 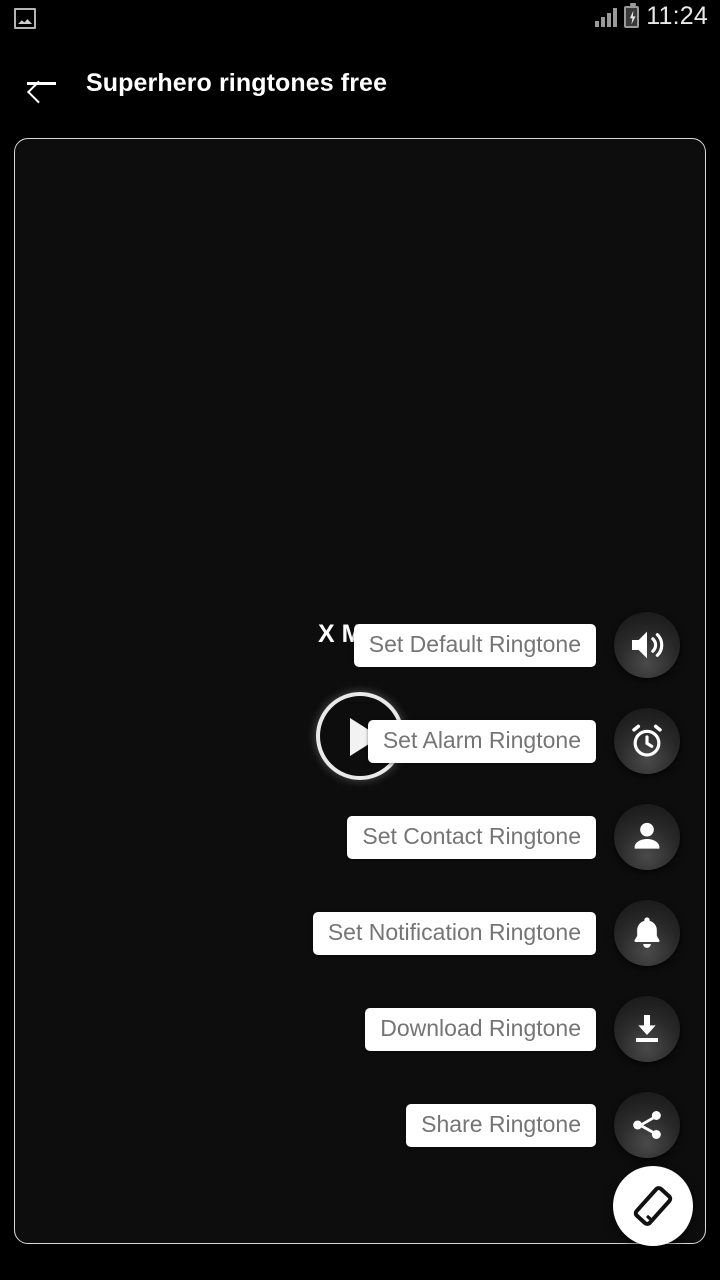 I want to click on action-row-set-alarm-ringtone: Set Alarm Ringtone, so click(x=523, y=741).